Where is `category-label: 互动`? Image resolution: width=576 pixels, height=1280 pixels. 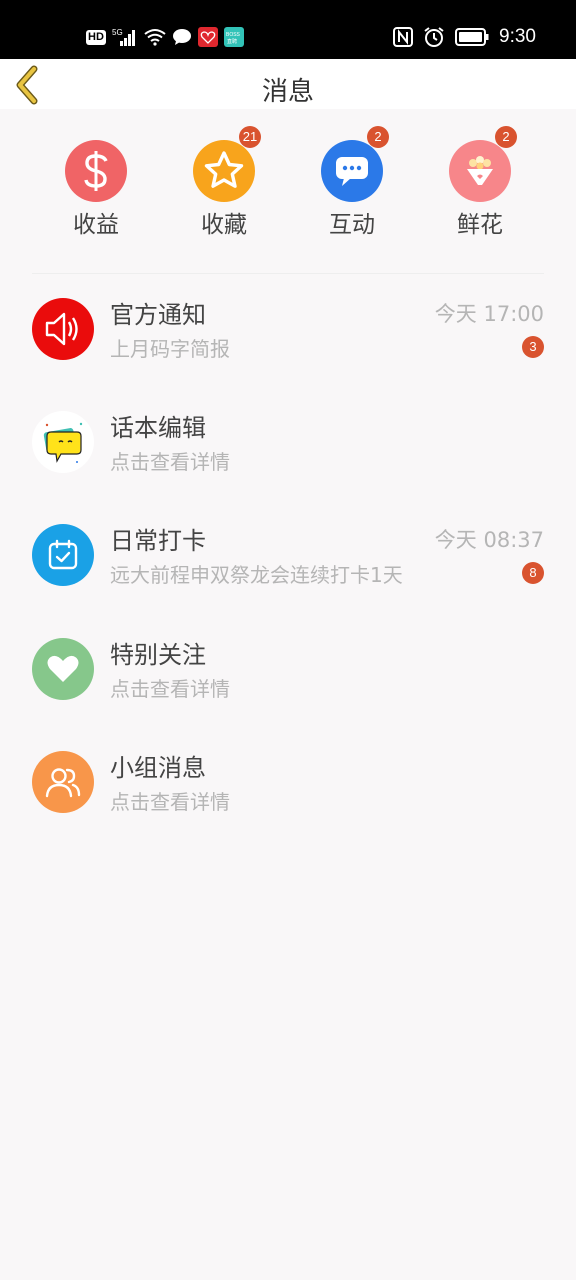
category-label: 互动 is located at coordinates (352, 225).